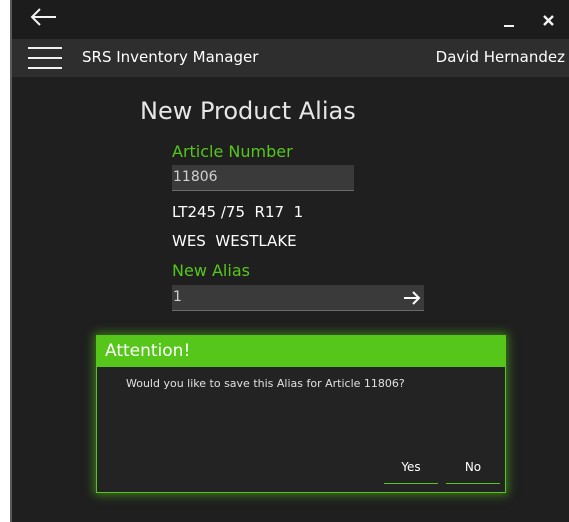 Image resolution: width=569 pixels, height=522 pixels. What do you see at coordinates (301, 351) in the screenshot?
I see `dialog-header: Attention!` at bounding box center [301, 351].